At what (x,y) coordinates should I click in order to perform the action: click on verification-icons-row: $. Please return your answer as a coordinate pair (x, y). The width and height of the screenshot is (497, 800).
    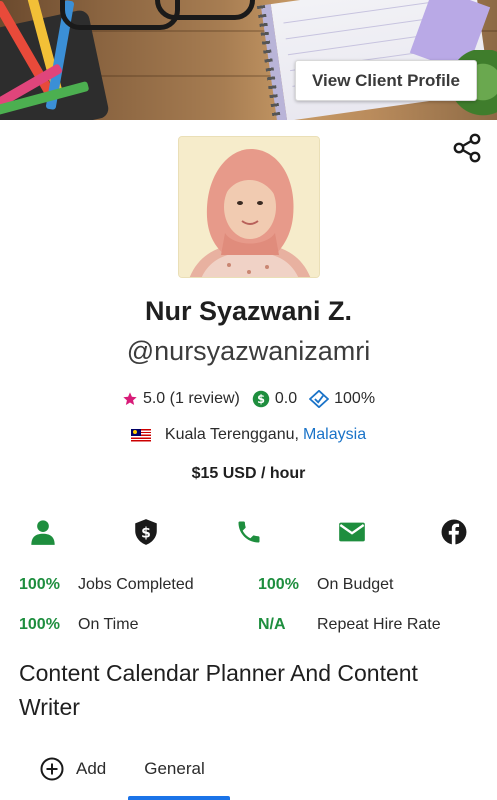
    Looking at the image, I should click on (248, 532).